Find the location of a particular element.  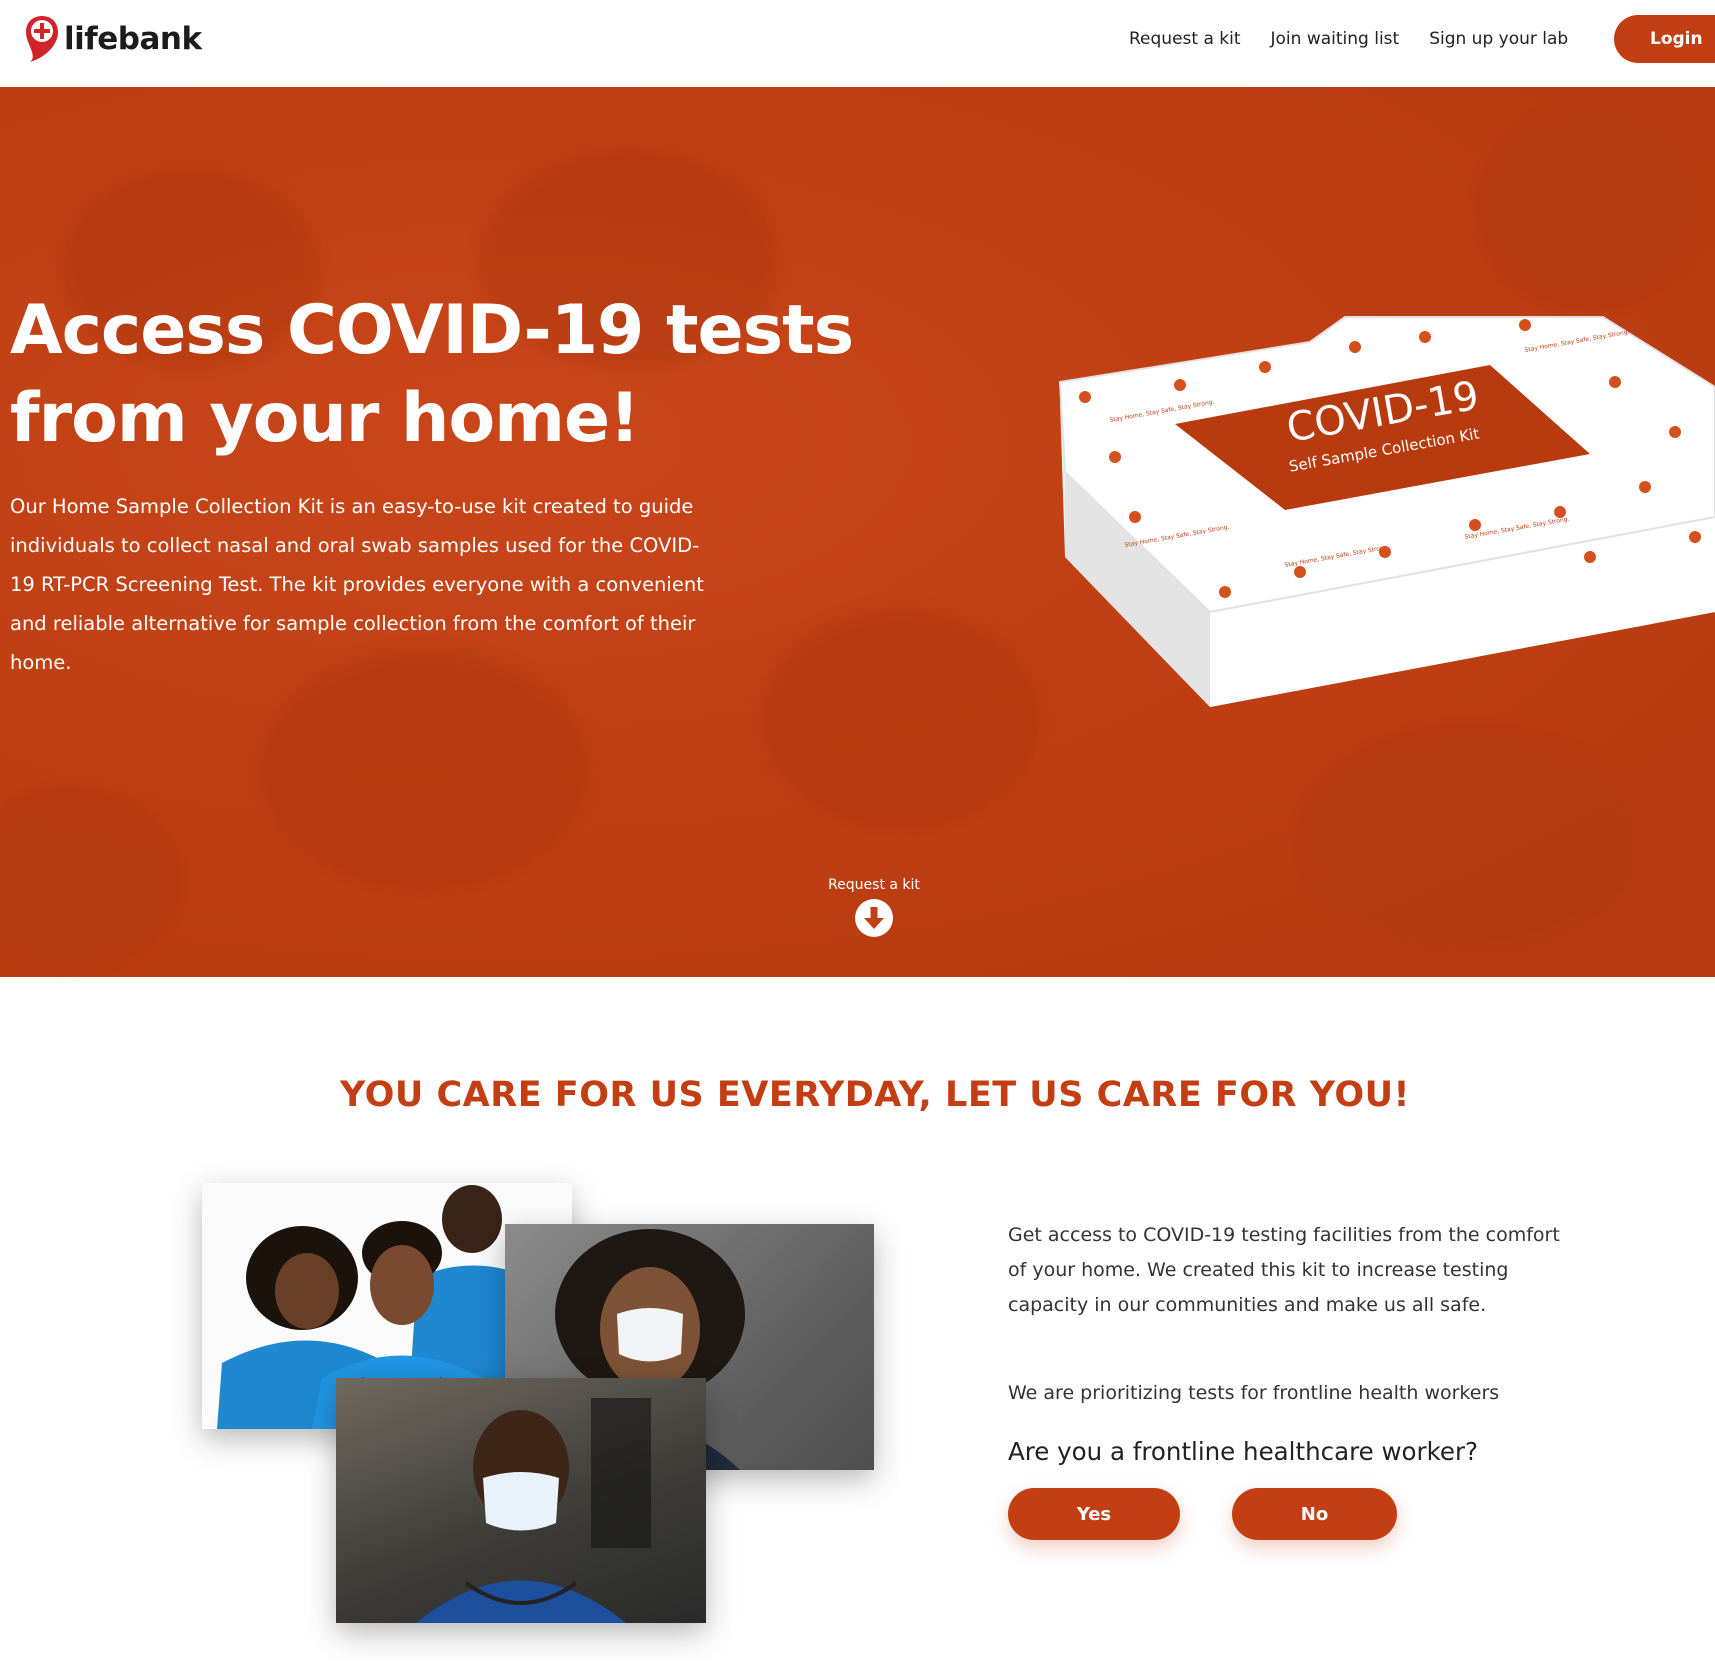

no-button: No is located at coordinates (1314, 1514).